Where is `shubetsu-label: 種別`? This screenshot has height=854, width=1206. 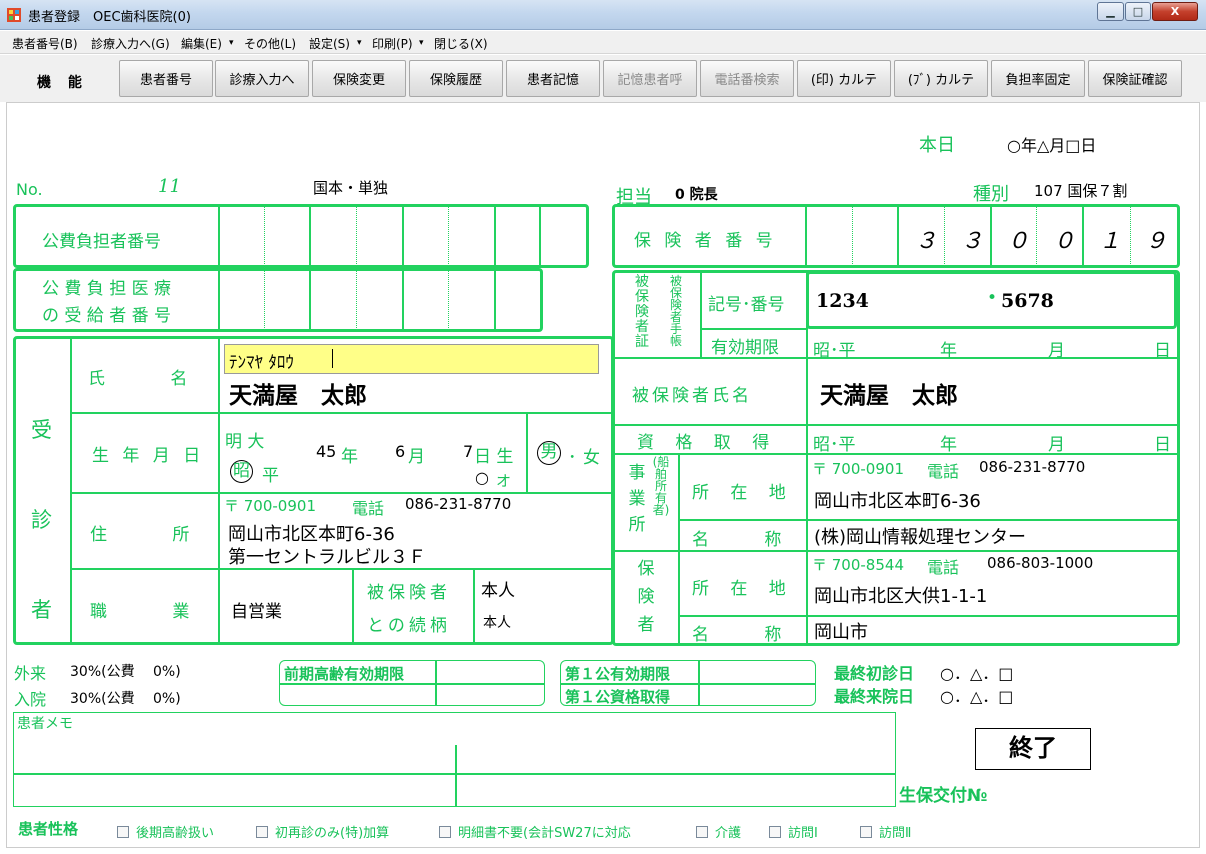 shubetsu-label: 種別 is located at coordinates (991, 194).